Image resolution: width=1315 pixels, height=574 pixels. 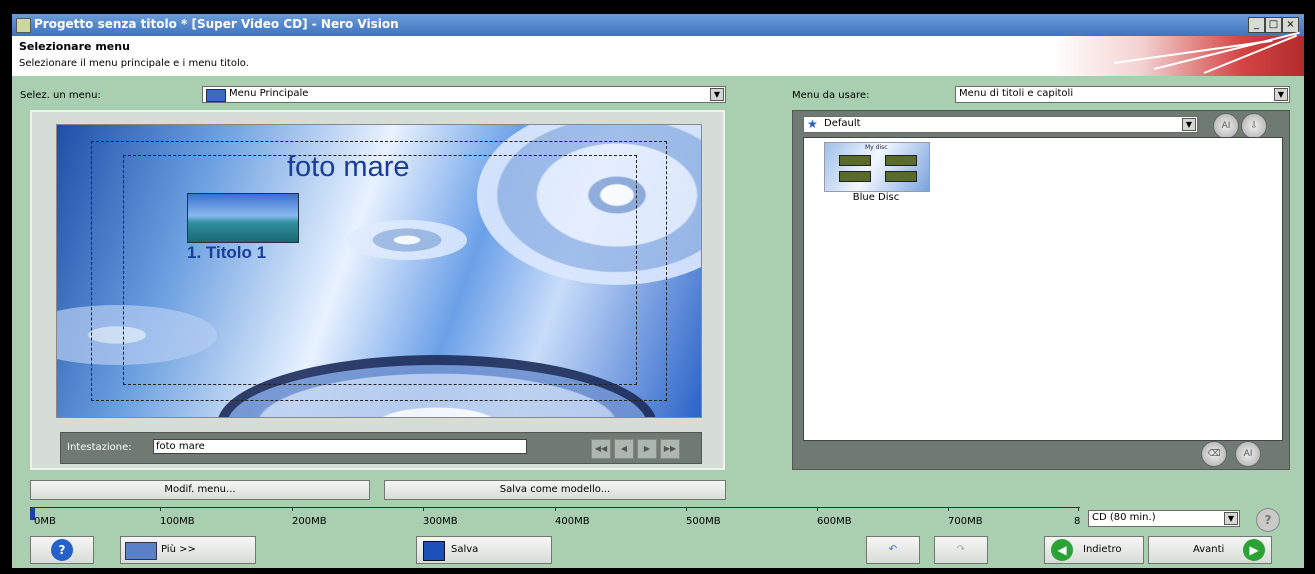 I want to click on heading-label: Intestazione:, so click(x=99, y=447).